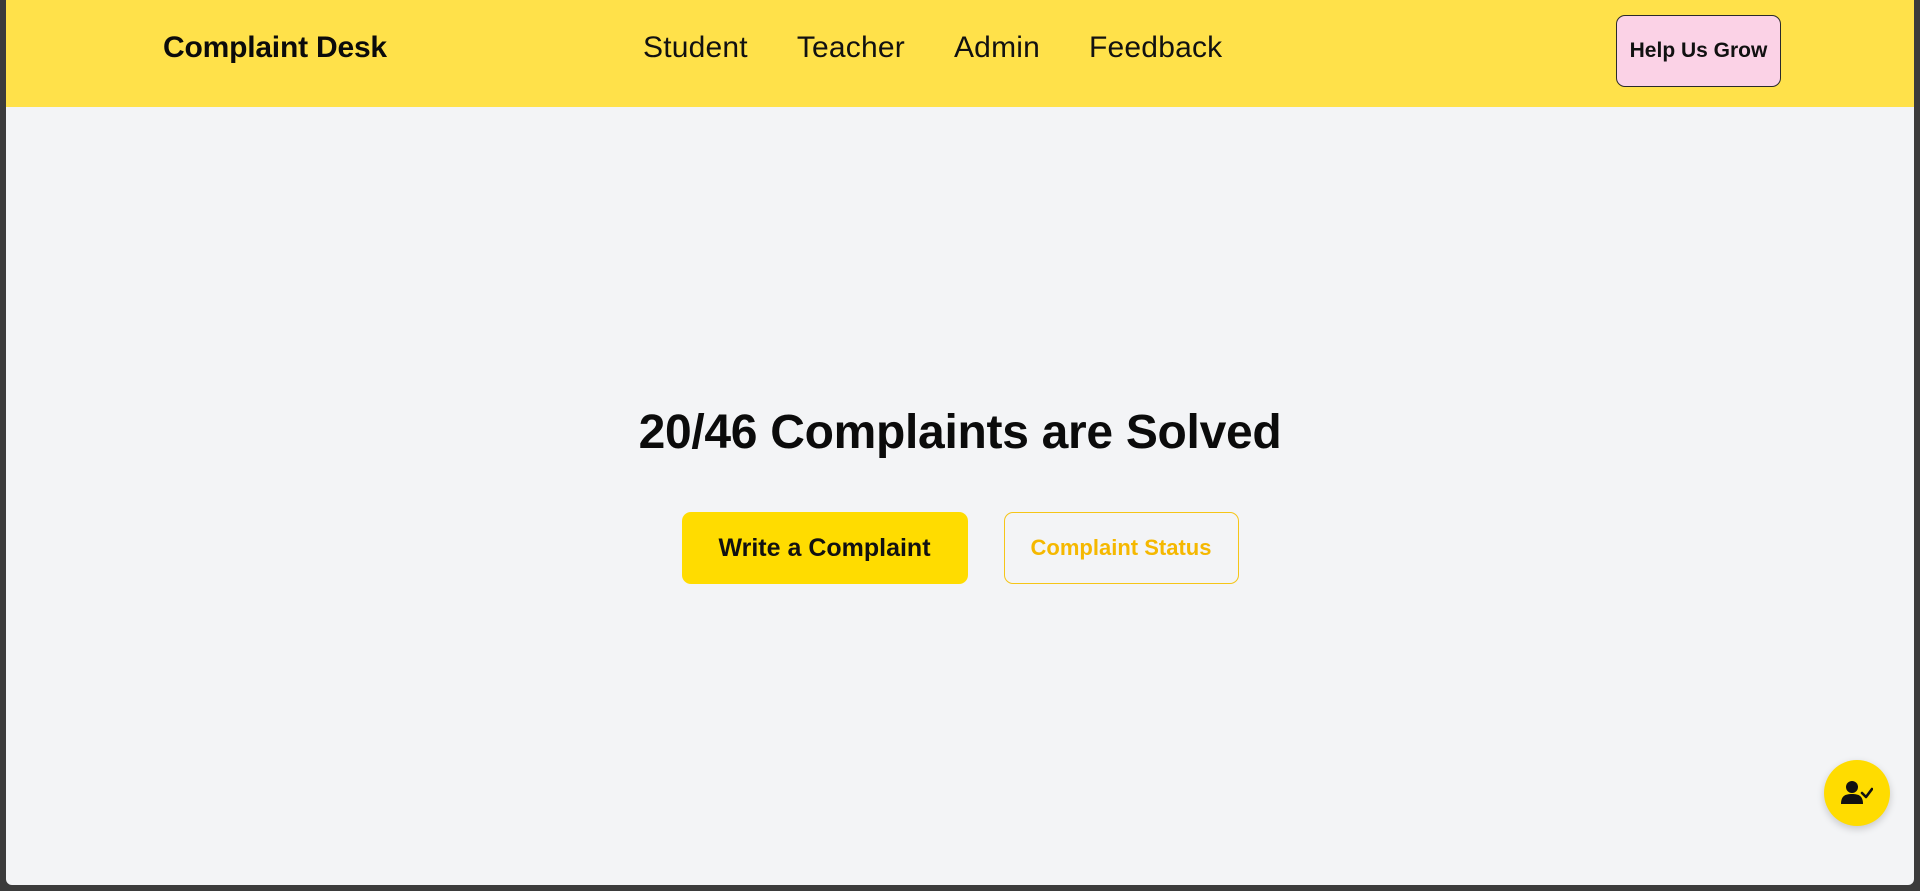  Describe the element at coordinates (275, 48) in the screenshot. I see `brand-logo-text: Complaint Desk` at that location.